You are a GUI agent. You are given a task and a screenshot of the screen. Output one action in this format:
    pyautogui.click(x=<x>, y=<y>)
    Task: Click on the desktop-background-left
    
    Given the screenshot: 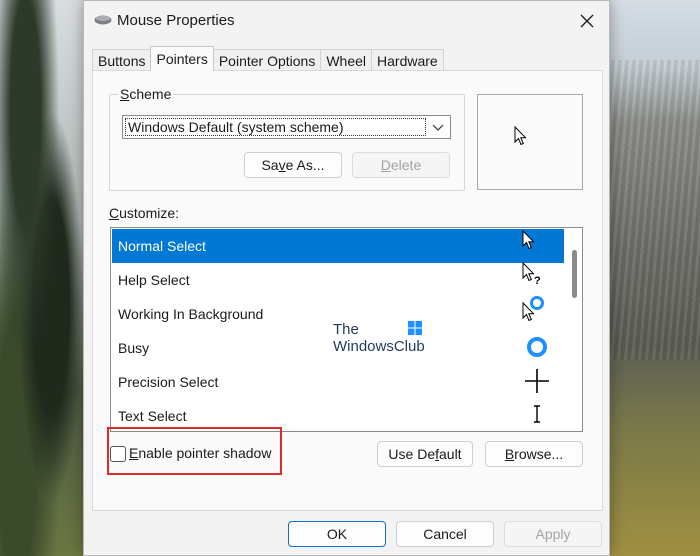 What is the action you would take?
    pyautogui.click(x=42, y=278)
    